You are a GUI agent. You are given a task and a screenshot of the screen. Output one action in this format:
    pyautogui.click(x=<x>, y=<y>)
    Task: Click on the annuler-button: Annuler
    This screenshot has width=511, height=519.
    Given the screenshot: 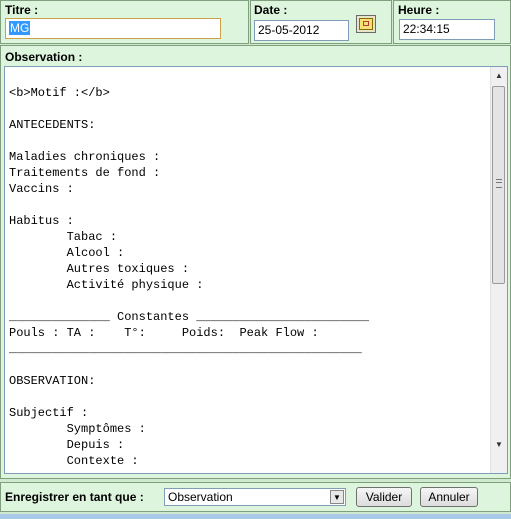 What is the action you would take?
    pyautogui.click(x=449, y=497)
    